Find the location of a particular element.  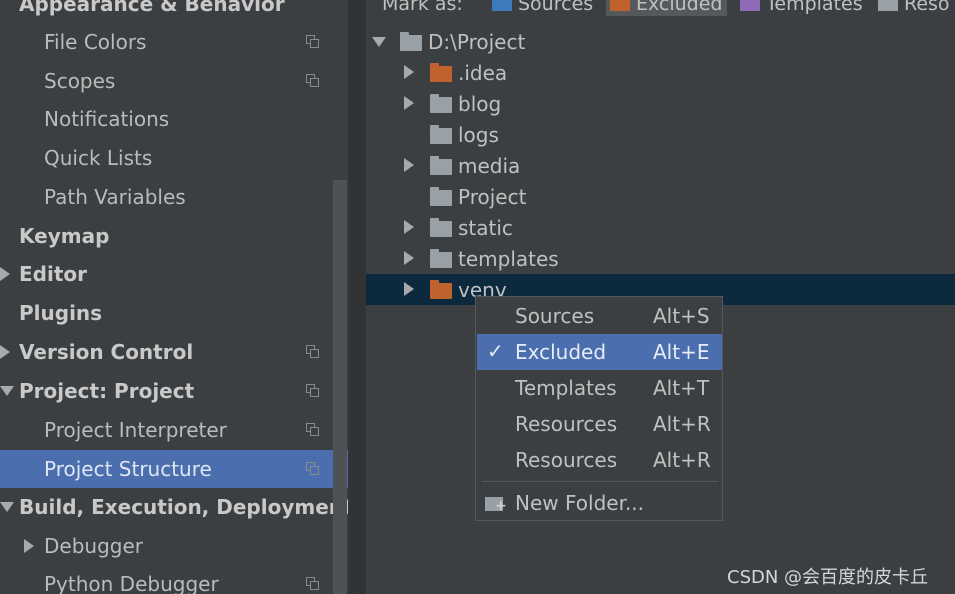

menu-item-label: Templates is located at coordinates (566, 388).